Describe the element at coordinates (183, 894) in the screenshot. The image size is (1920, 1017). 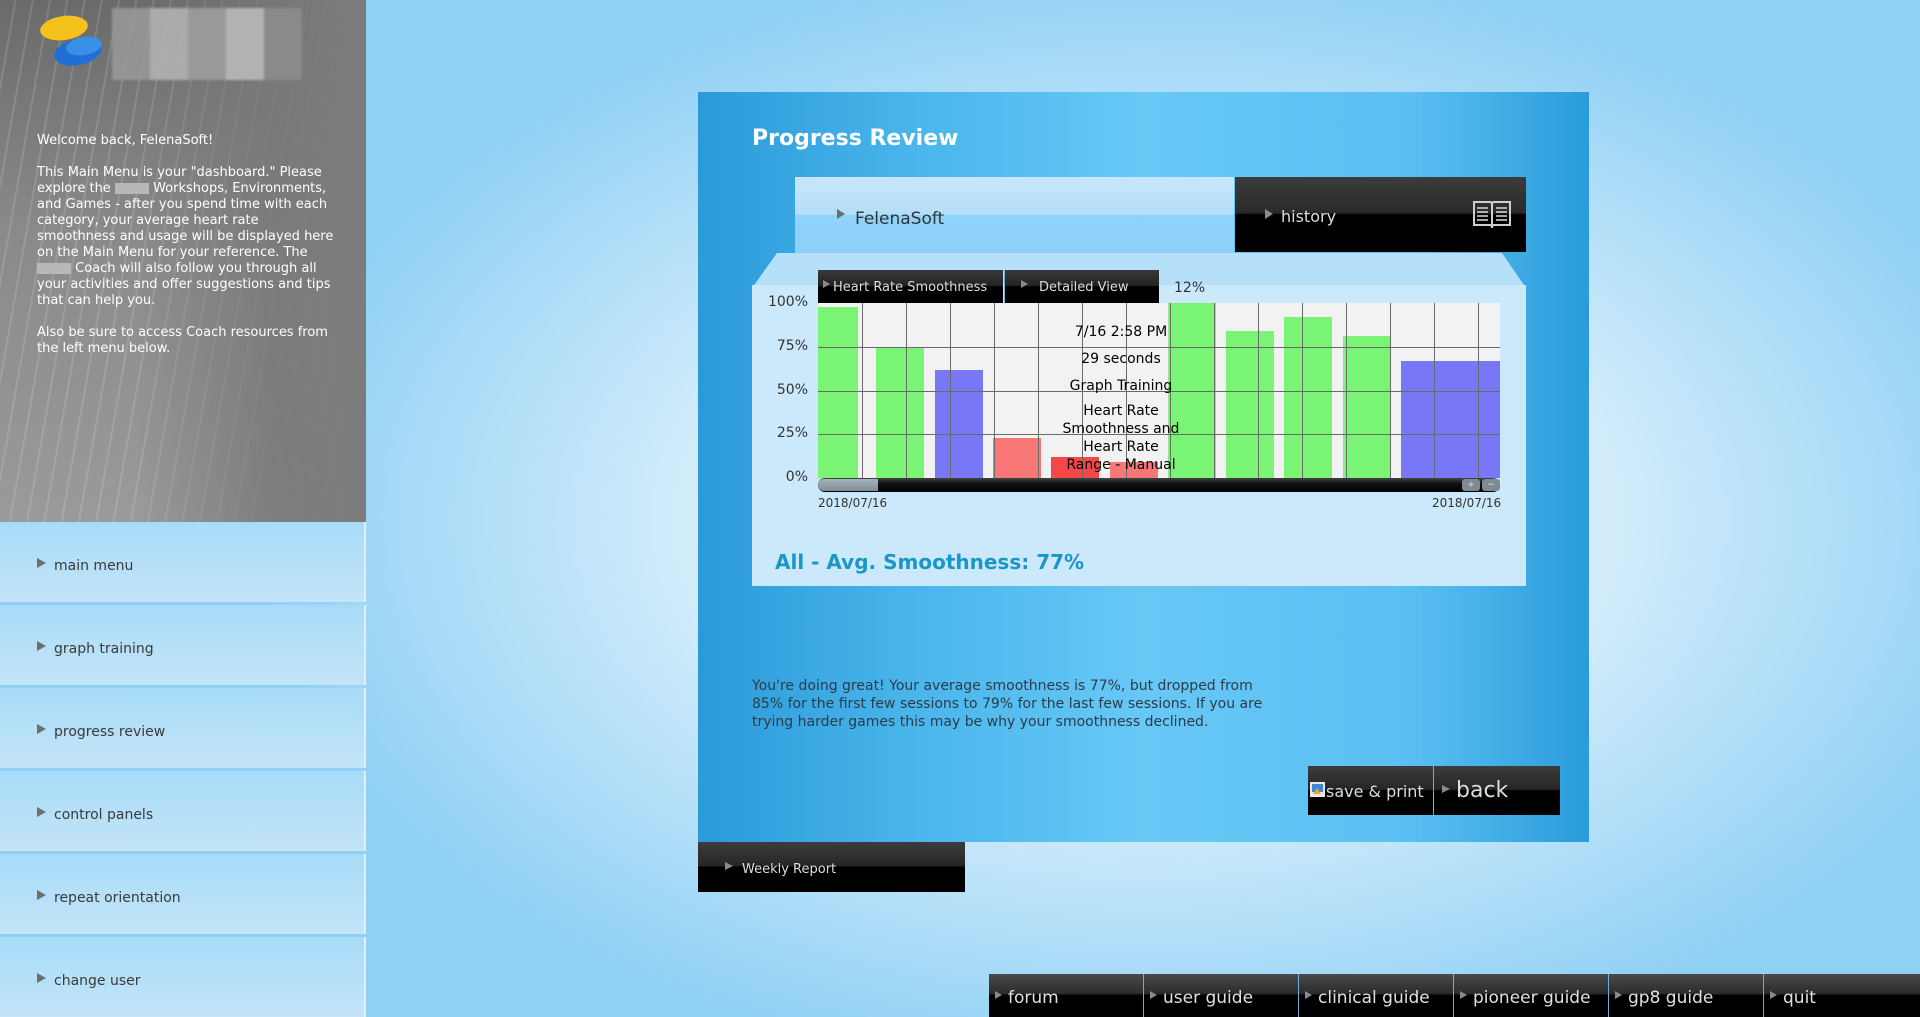
I see `sidebar-item-repeat-orientation: repeat orientation` at that location.